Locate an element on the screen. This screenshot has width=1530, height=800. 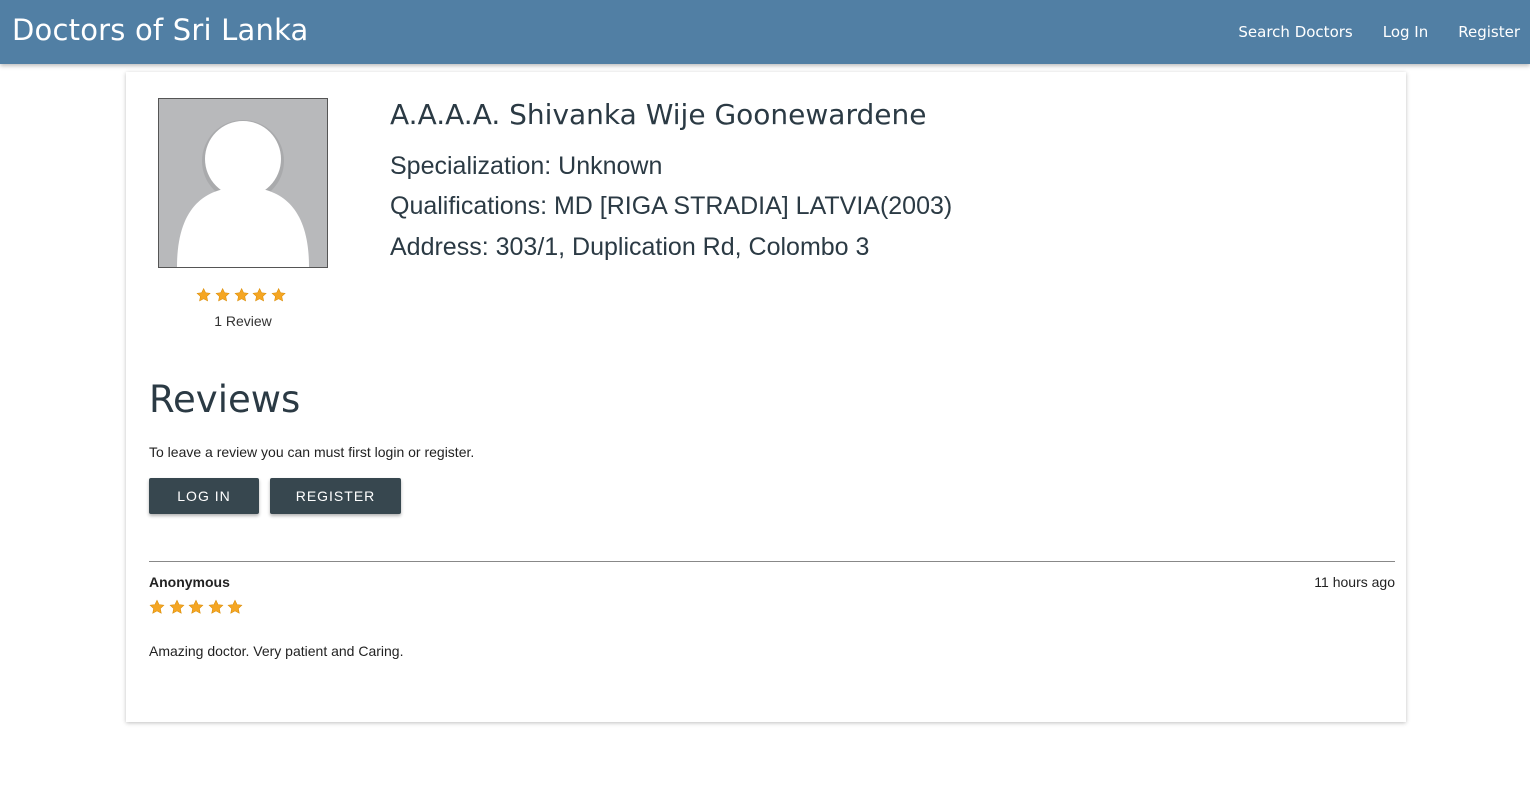
review-divider is located at coordinates (772, 561).